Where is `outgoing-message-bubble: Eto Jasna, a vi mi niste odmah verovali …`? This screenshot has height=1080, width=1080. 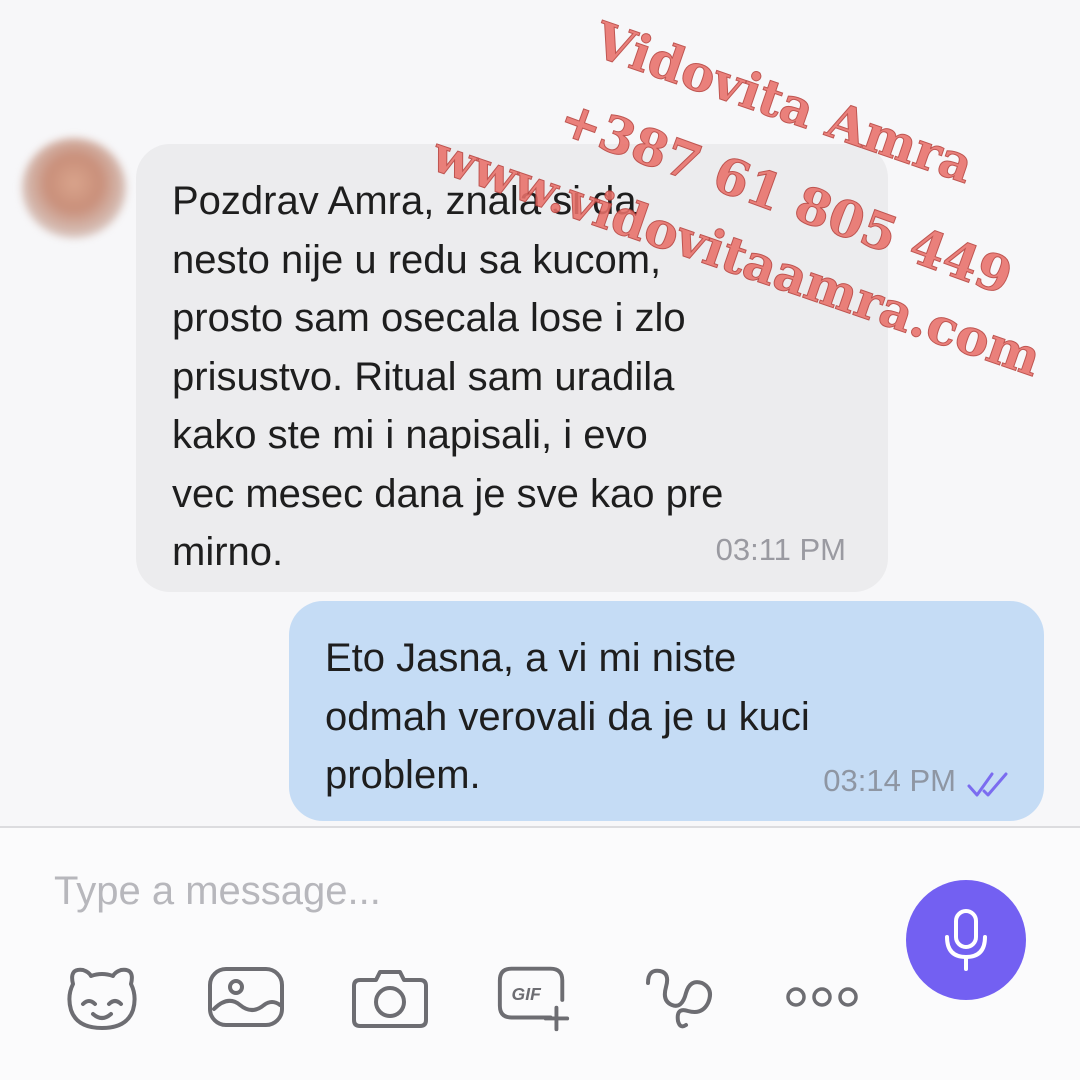 outgoing-message-bubble: Eto Jasna, a vi mi niste odmah verovali … is located at coordinates (666, 711).